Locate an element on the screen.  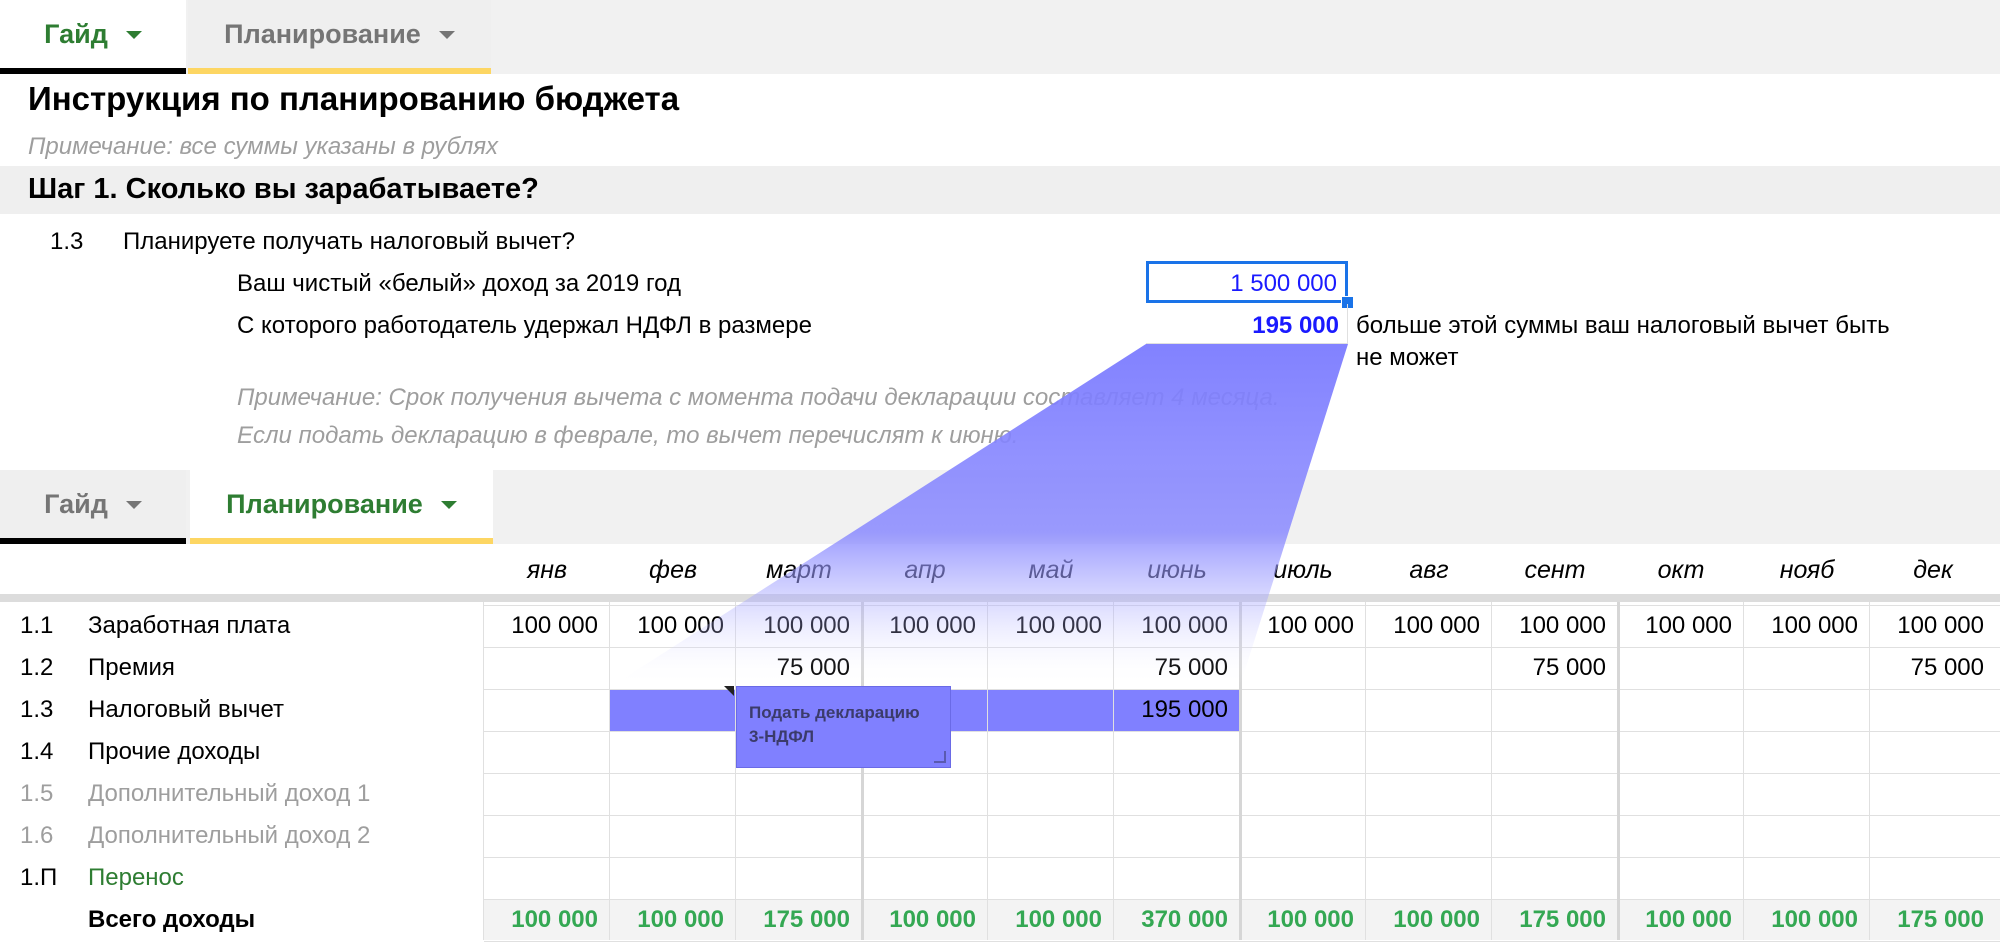
month-header-окт: окт is located at coordinates (1681, 570).